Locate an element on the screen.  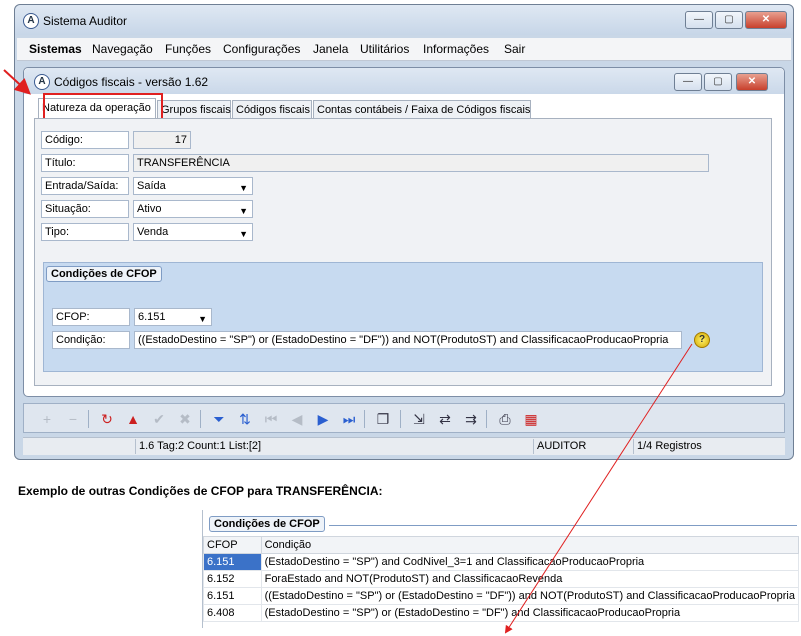
entrada-saida-select: Saída ▼ is located at coordinates (193, 186).